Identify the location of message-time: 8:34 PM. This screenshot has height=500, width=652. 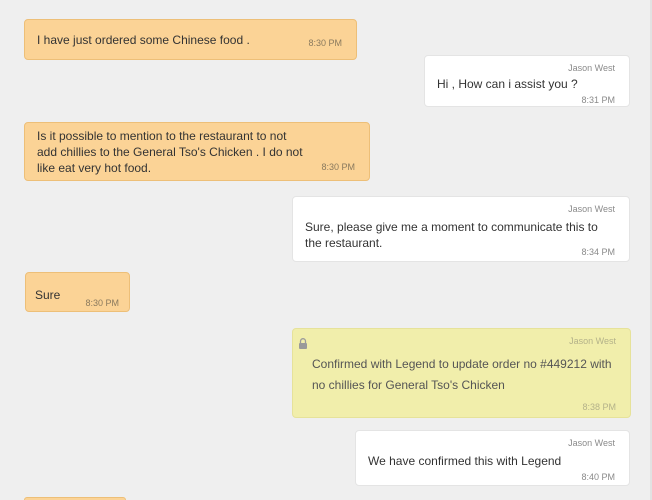
(598, 252).